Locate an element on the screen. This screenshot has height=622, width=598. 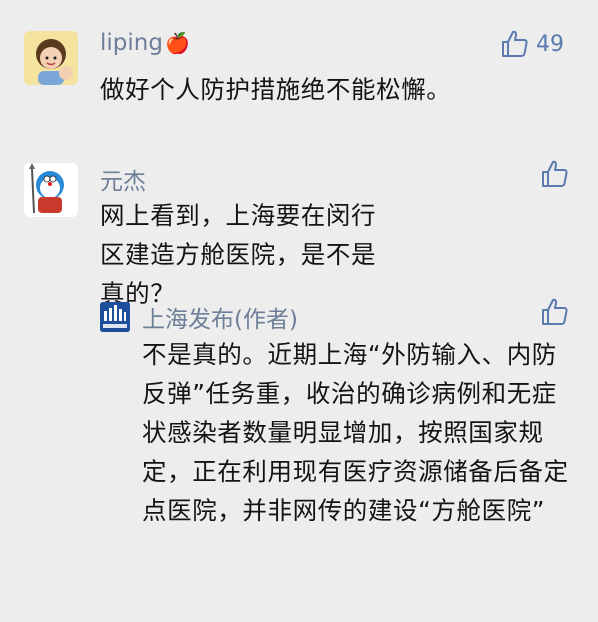
user-avatar-icon is located at coordinates (51, 58).